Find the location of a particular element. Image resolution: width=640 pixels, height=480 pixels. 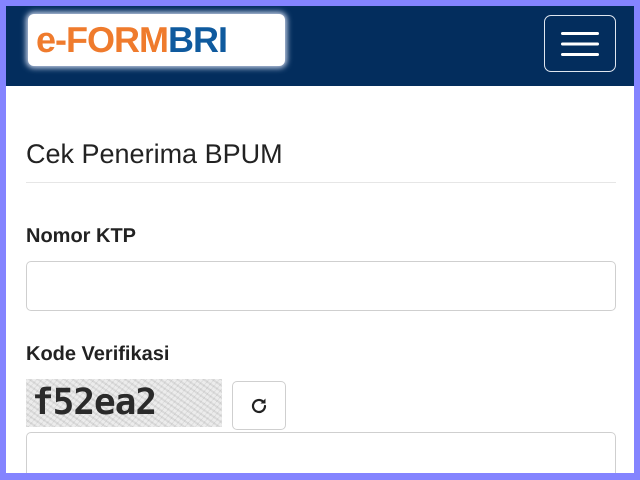

verification-code-field is located at coordinates (321, 452).